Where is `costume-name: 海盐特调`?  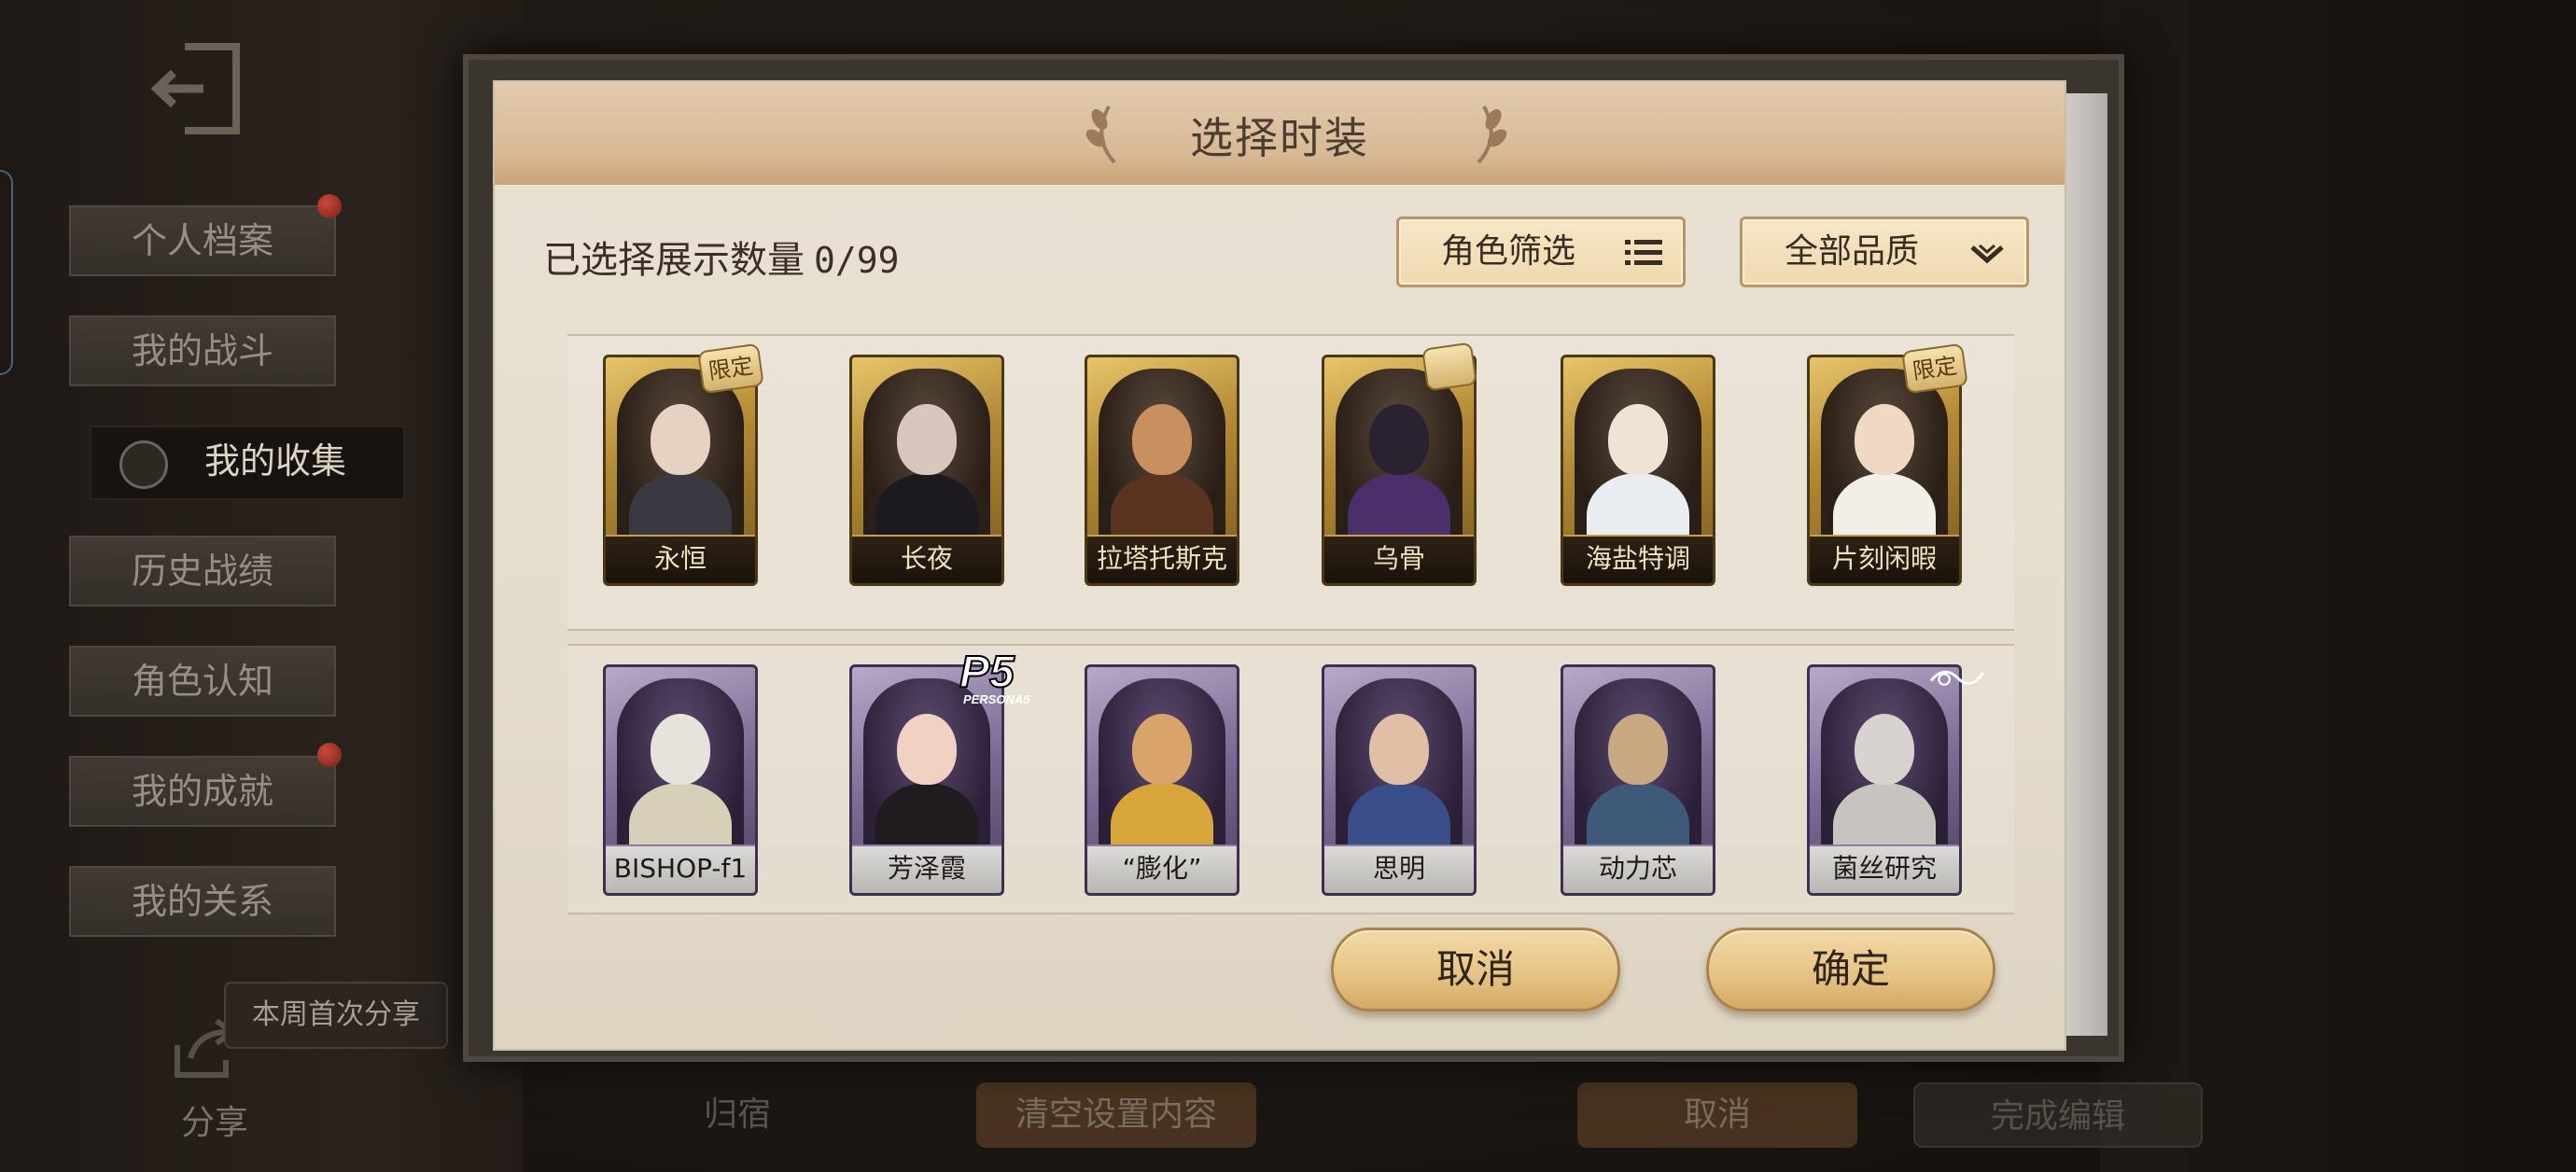
costume-name: 海盐特调 is located at coordinates (1638, 559).